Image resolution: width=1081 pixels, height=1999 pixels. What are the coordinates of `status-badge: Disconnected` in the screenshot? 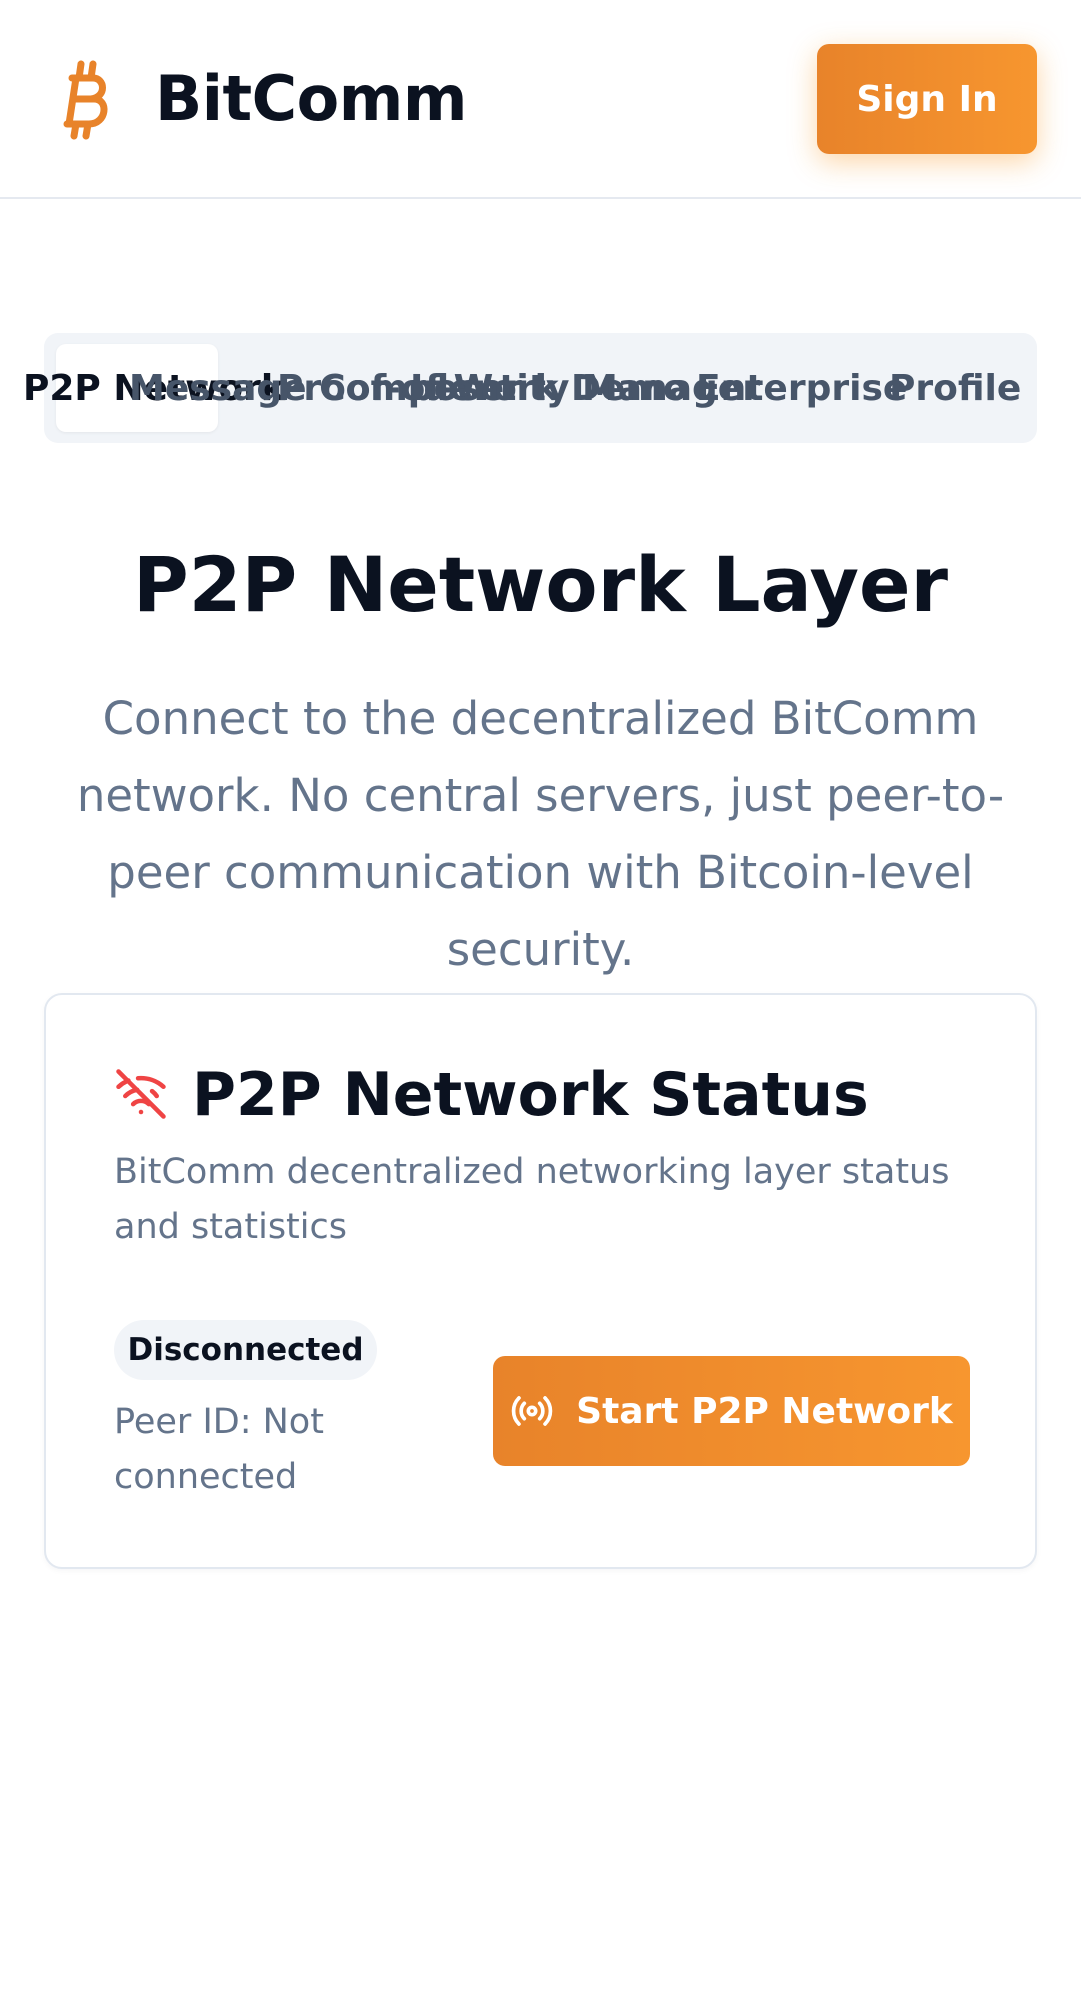 It's located at (245, 1350).